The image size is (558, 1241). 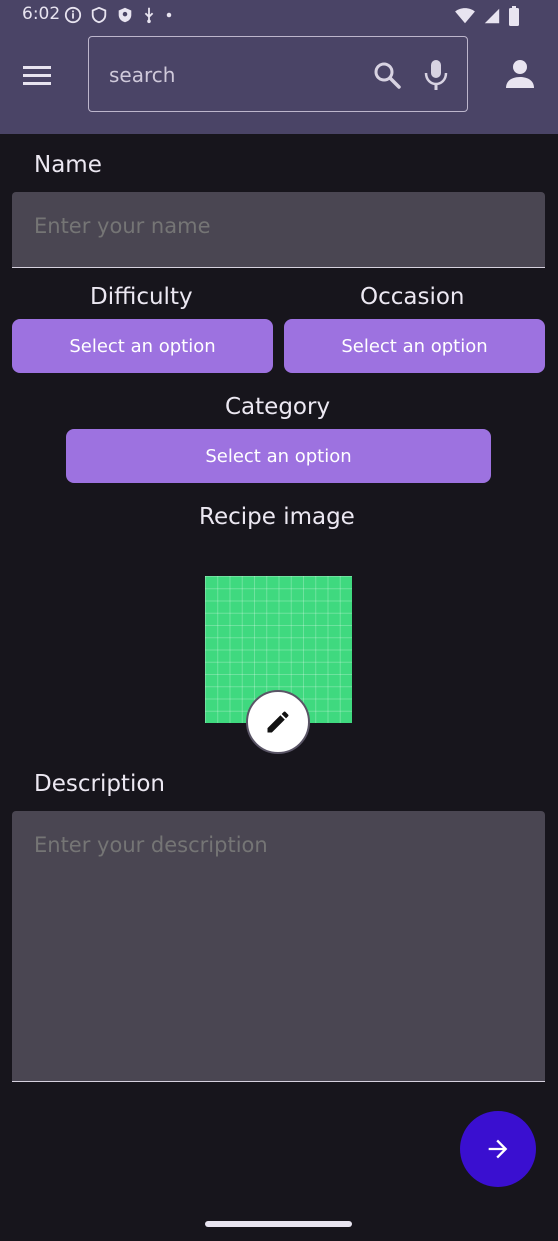 What do you see at coordinates (412, 297) in the screenshot?
I see `occasion-label: Occasion` at bounding box center [412, 297].